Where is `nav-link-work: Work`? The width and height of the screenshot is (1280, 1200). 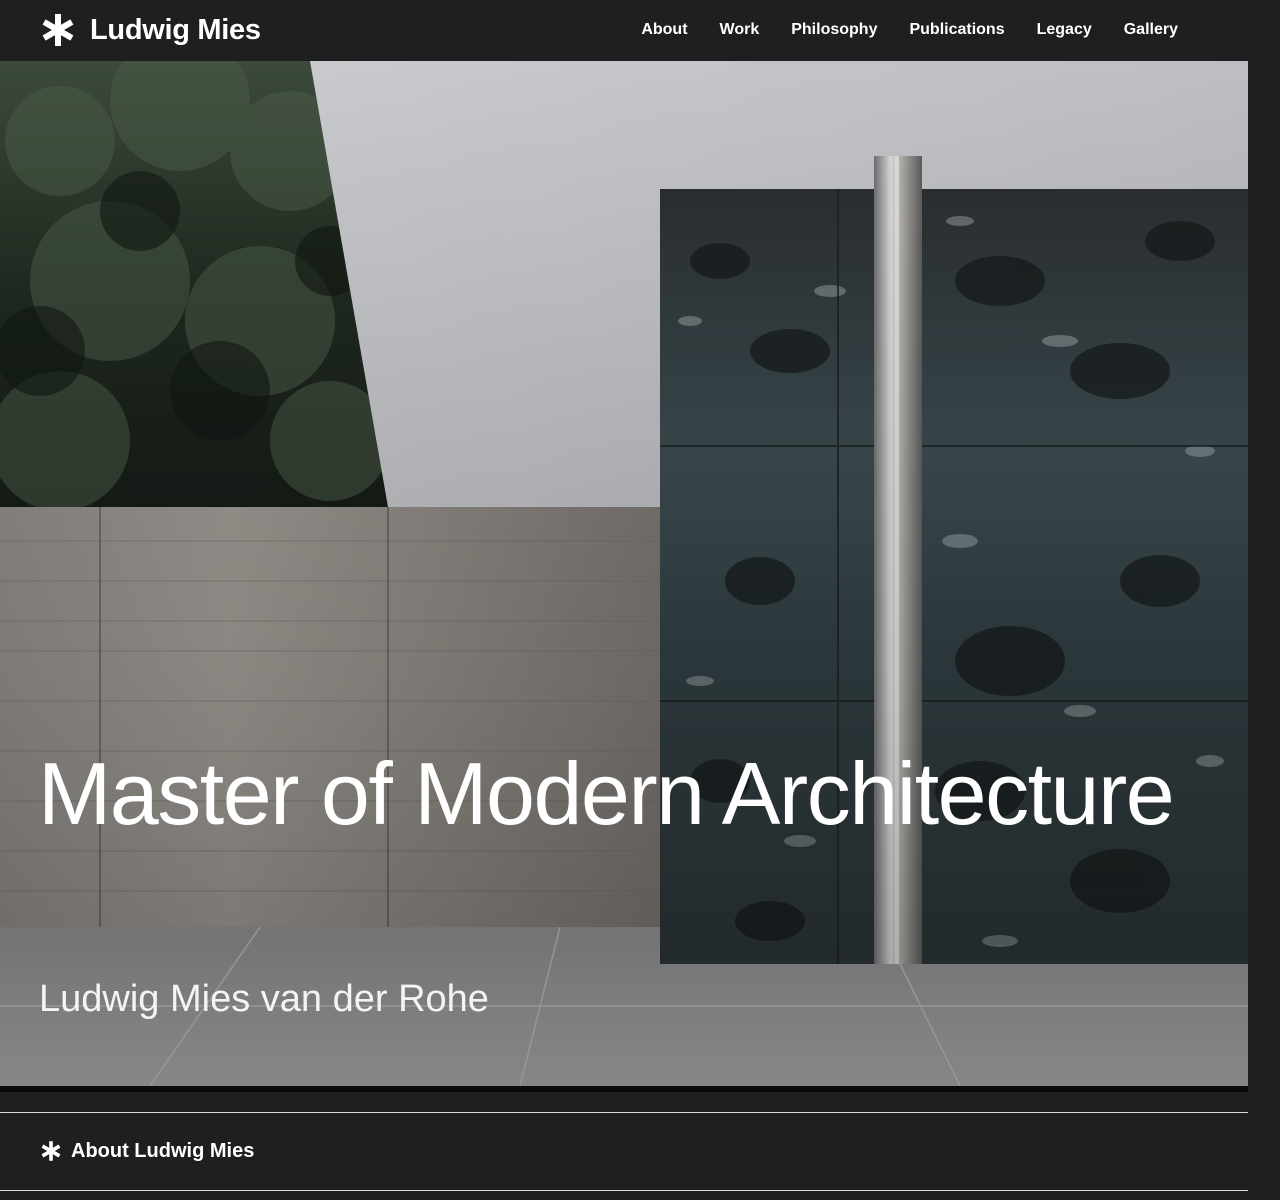
nav-link-work: Work is located at coordinates (740, 30).